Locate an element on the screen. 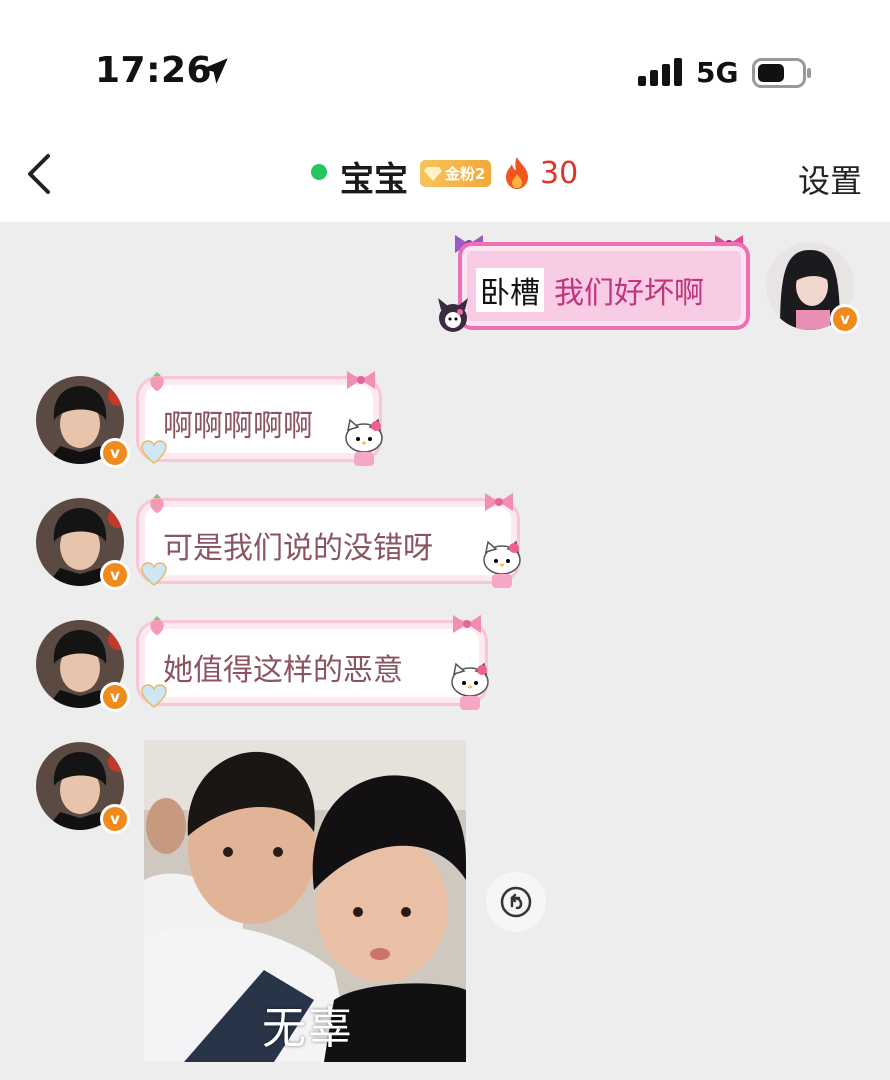  message-text: 她值得这样的恶意 is located at coordinates (283, 670).